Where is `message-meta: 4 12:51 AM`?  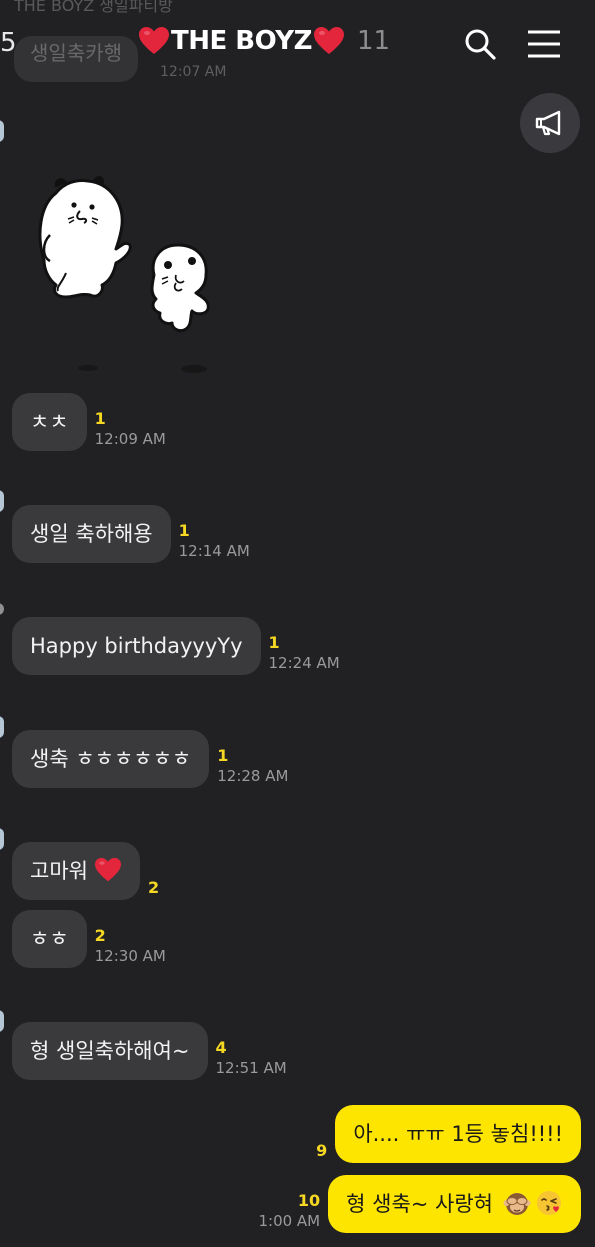 message-meta: 4 12:51 AM is located at coordinates (251, 1059).